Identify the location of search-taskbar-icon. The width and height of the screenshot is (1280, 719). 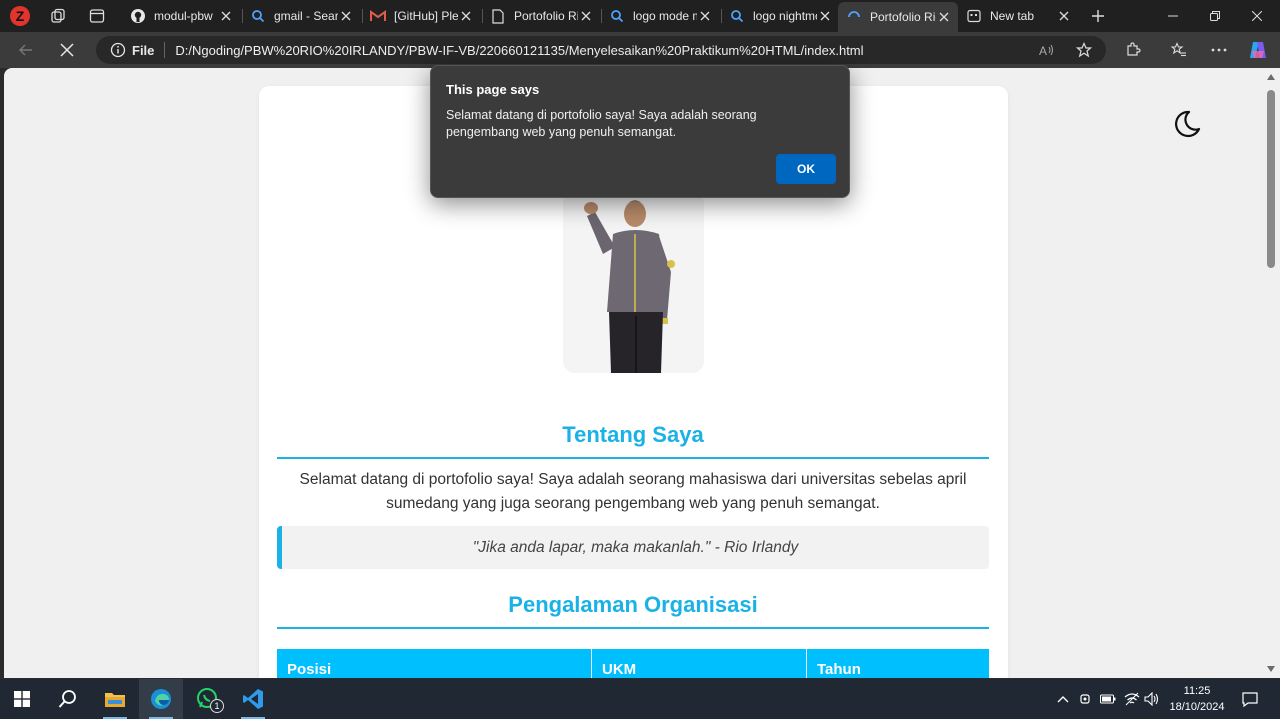
(68, 699).